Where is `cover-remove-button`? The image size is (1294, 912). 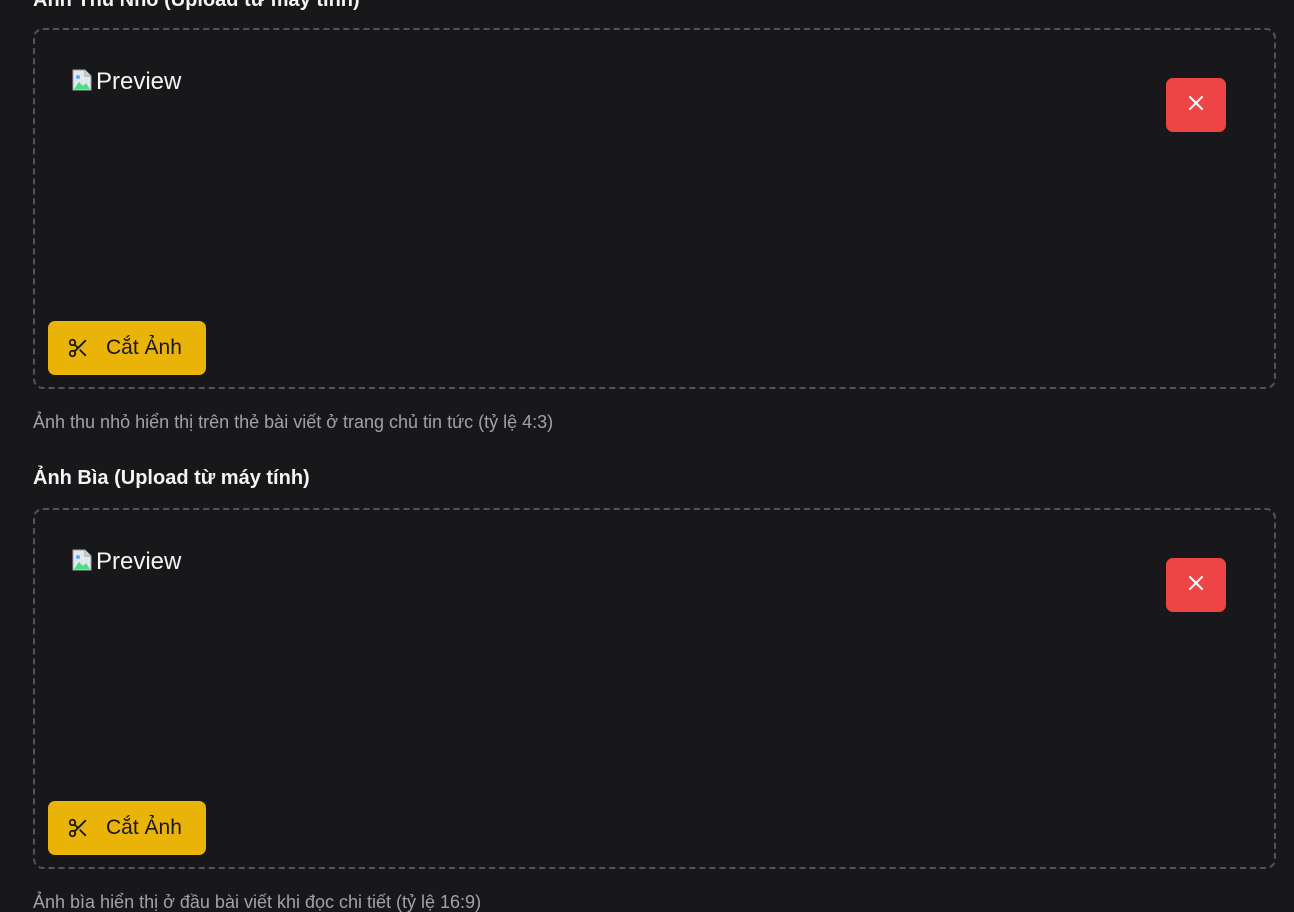
cover-remove-button is located at coordinates (1196, 585).